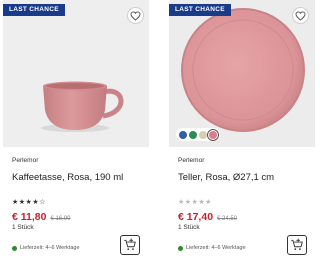 The width and height of the screenshot is (320, 270). I want to click on product-rating: ★★★★☆, so click(29, 203).